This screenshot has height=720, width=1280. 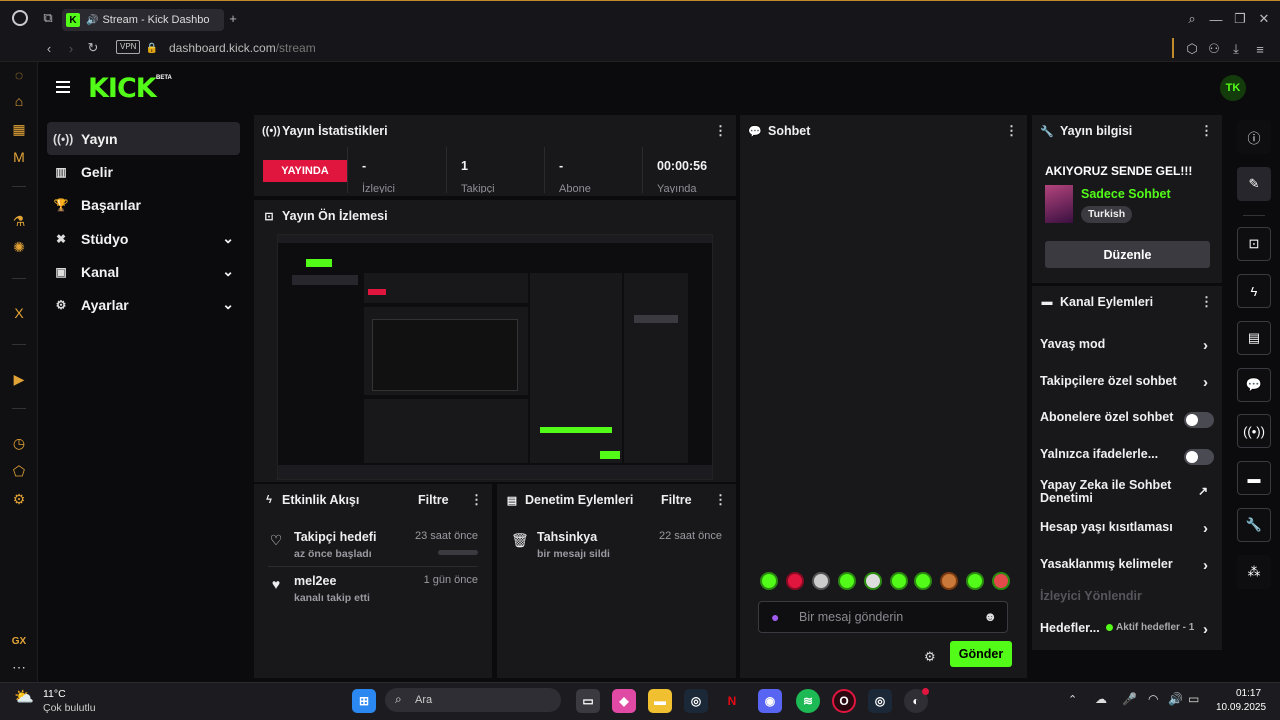 What do you see at coordinates (1260, 49) in the screenshot?
I see `menu-icon: ≡` at bounding box center [1260, 49].